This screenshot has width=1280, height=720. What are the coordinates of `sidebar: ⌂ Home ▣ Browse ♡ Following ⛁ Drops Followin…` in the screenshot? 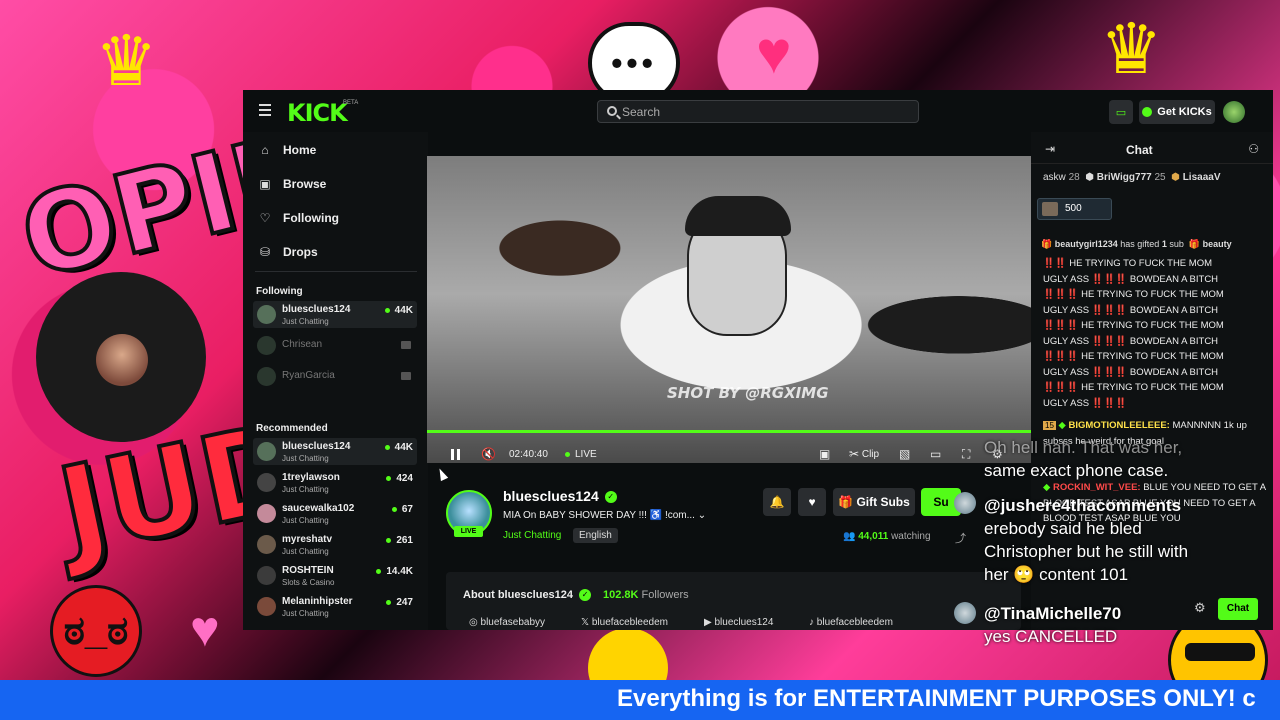 It's located at (335, 381).